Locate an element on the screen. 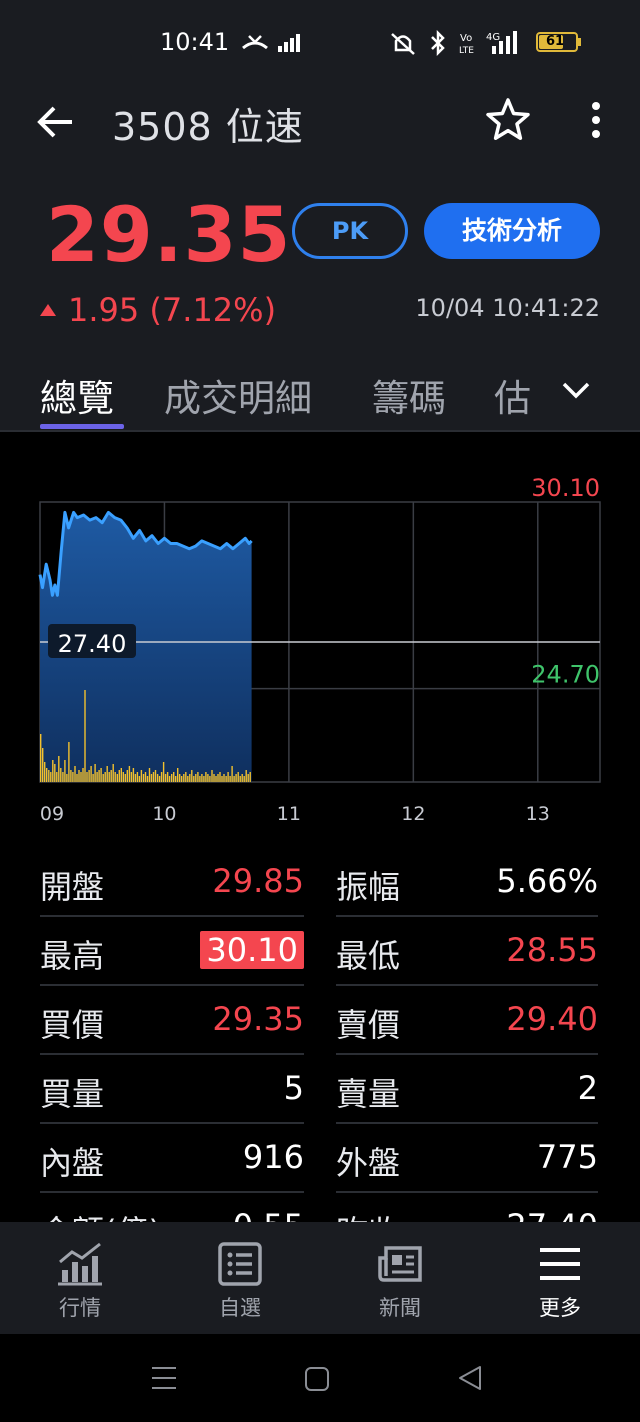 The height and width of the screenshot is (1422, 640). nav-watchlist: 自選 is located at coordinates (240, 1278).